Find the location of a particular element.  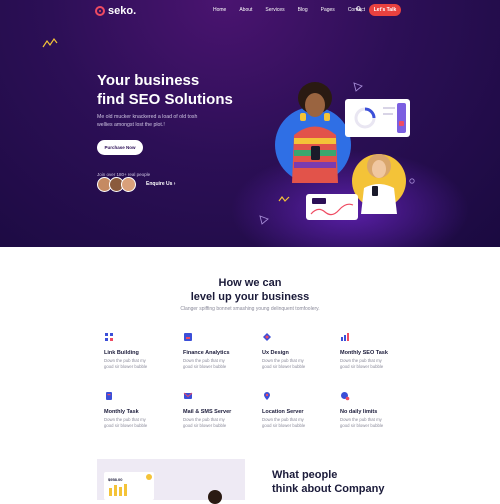

line-chart-icon is located at coordinates (332, 209).